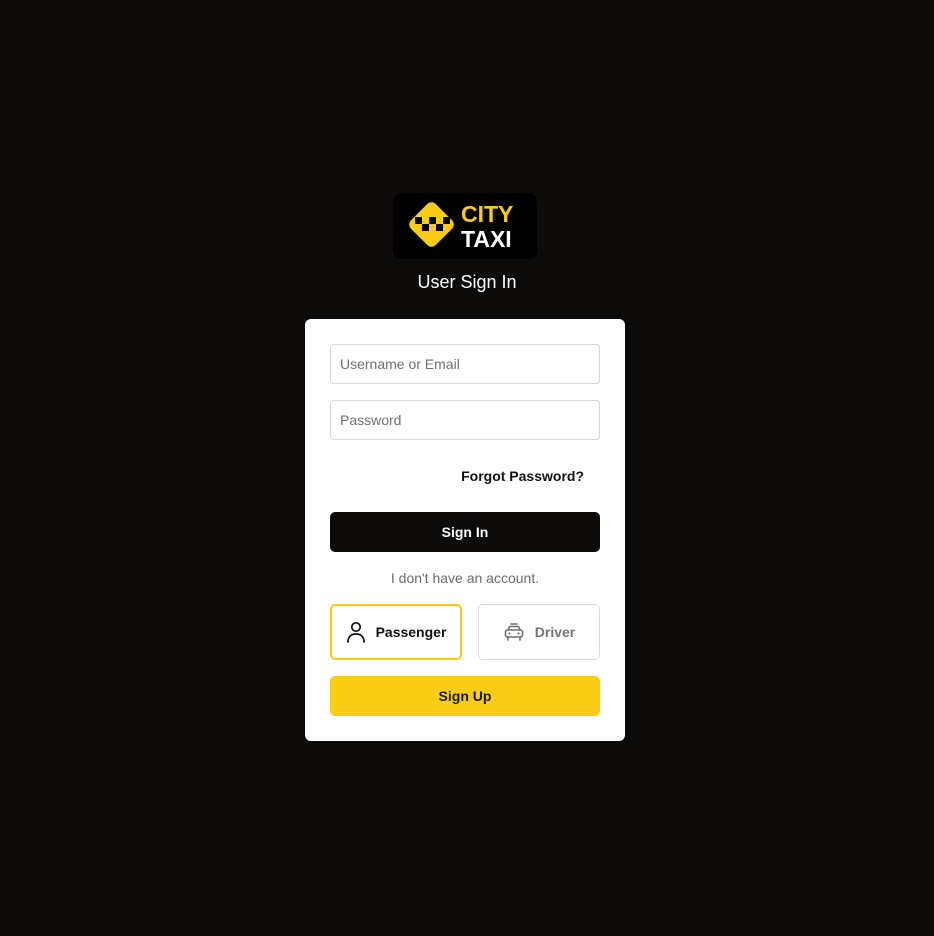 Image resolution: width=934 pixels, height=936 pixels. Describe the element at coordinates (465, 578) in the screenshot. I see `no-account-text: I don't have an account.` at that location.